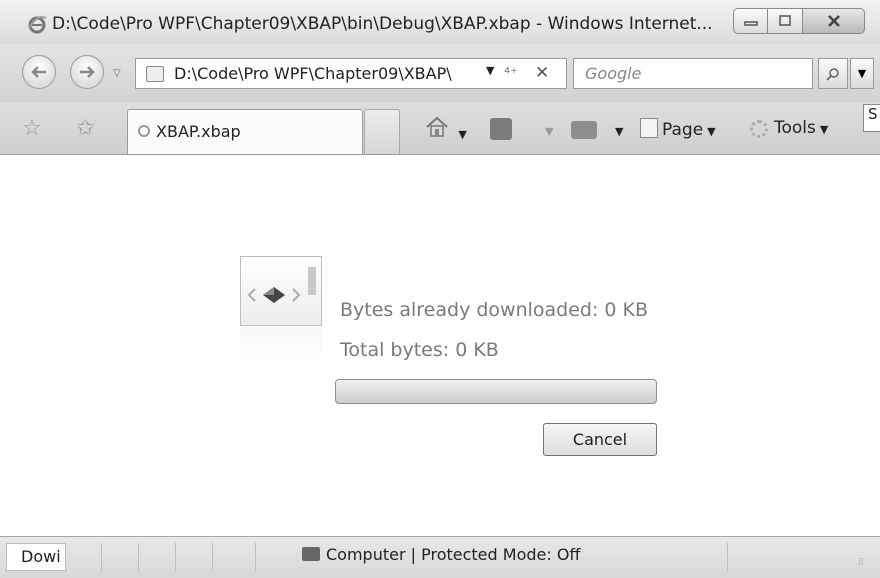 The image size is (880, 578). I want to click on back-arrow-icon, so click(38, 72).